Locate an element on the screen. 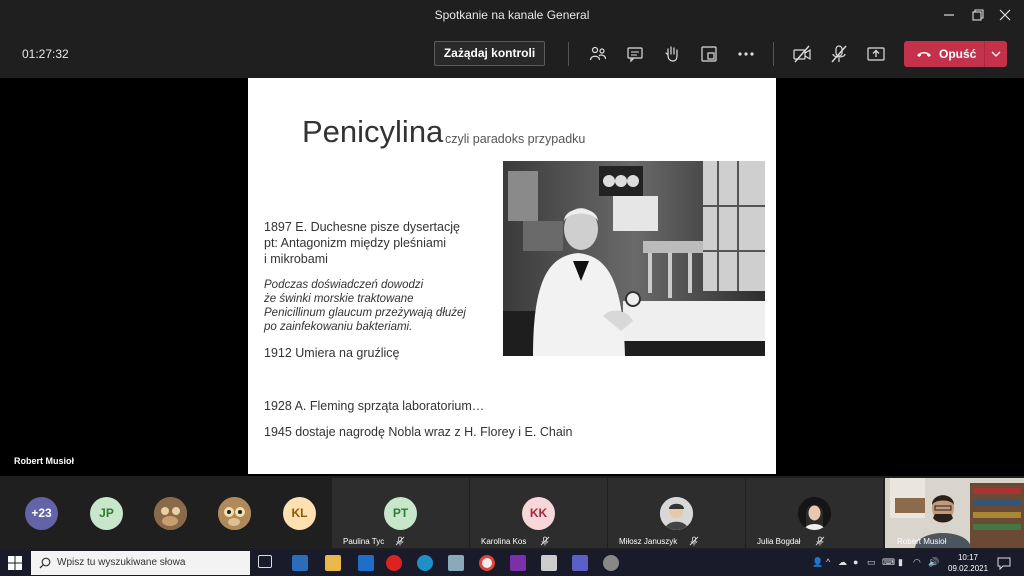 This screenshot has width=1024, height=576. participant-avatar: KK is located at coordinates (538, 513).